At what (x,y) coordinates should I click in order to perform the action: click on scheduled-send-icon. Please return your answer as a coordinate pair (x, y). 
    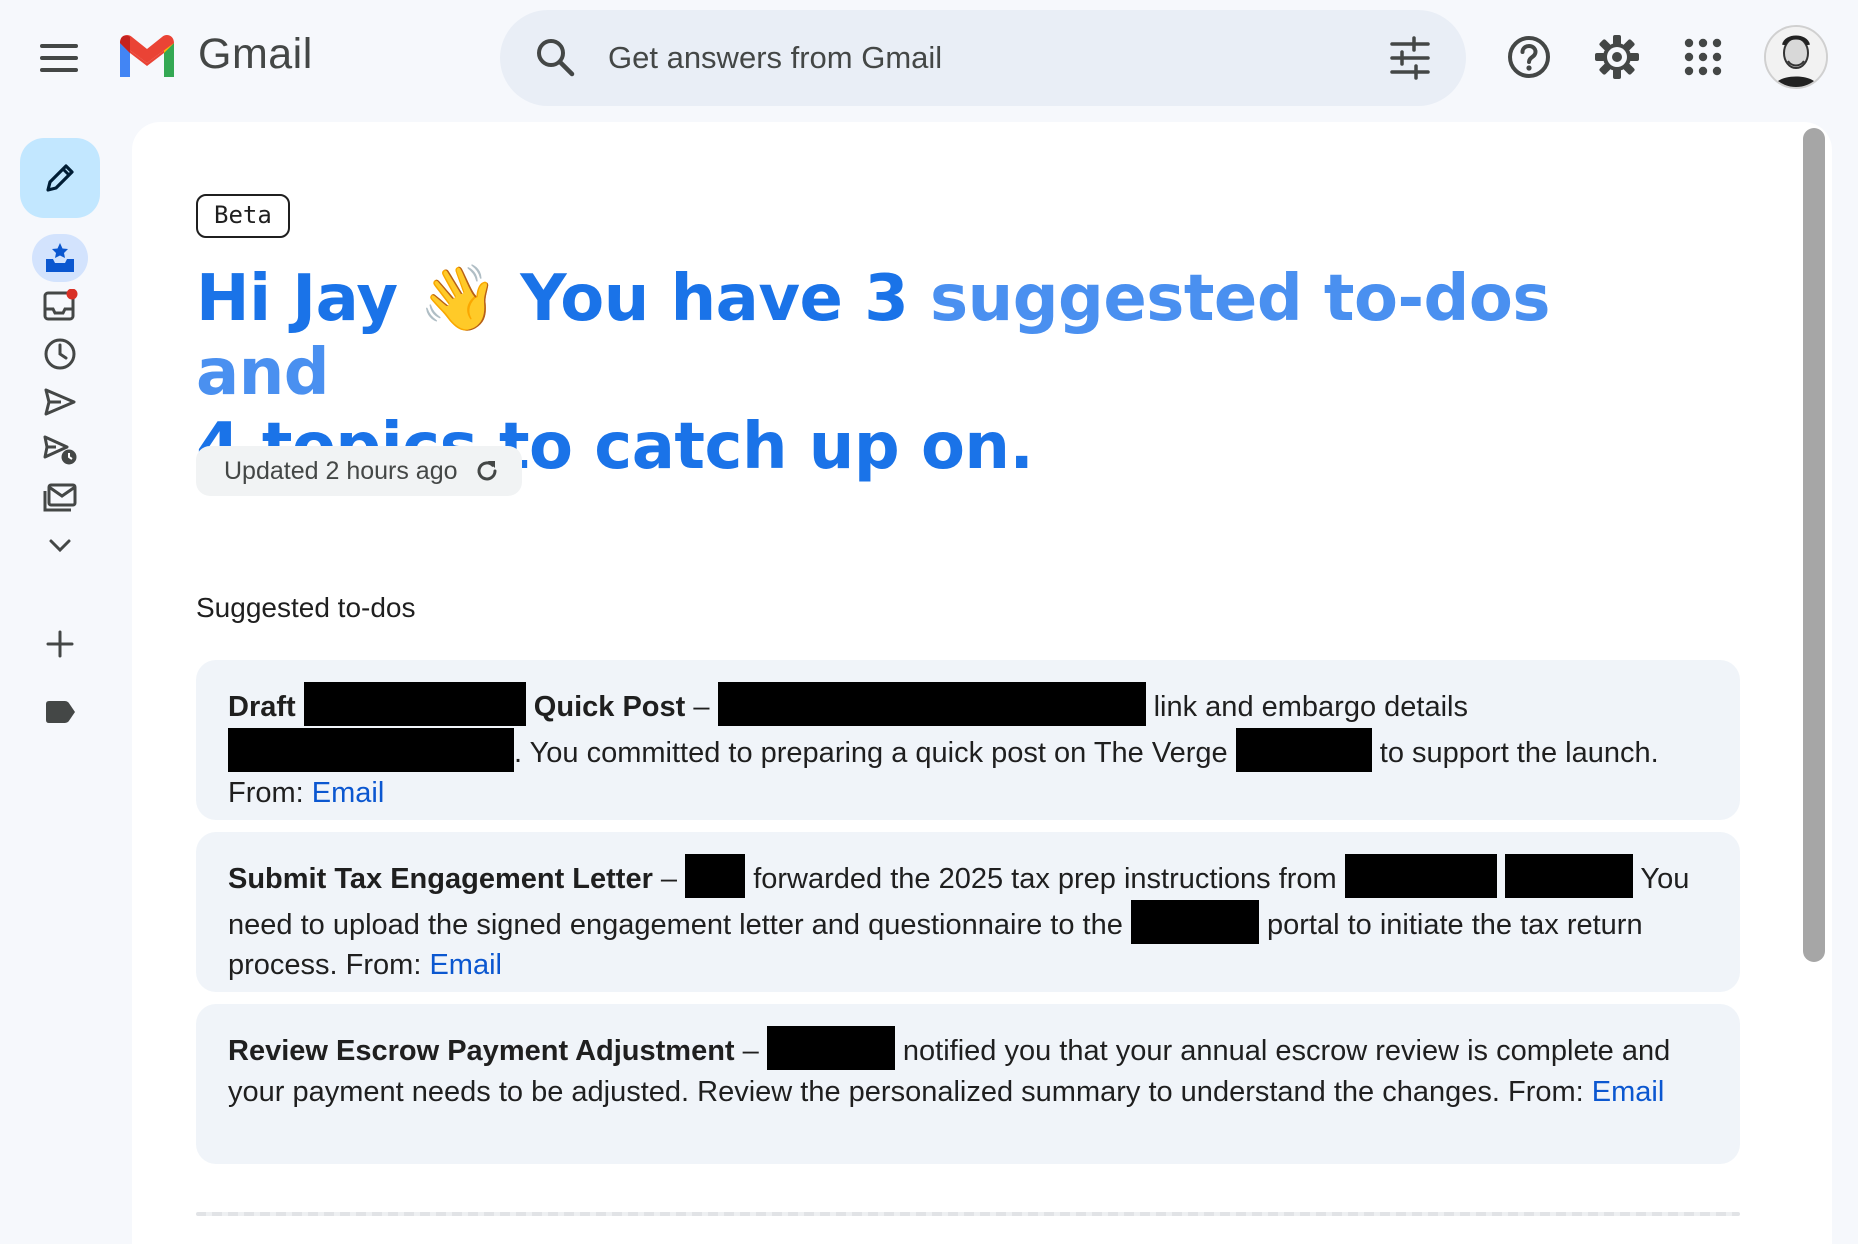
    Looking at the image, I should click on (60, 450).